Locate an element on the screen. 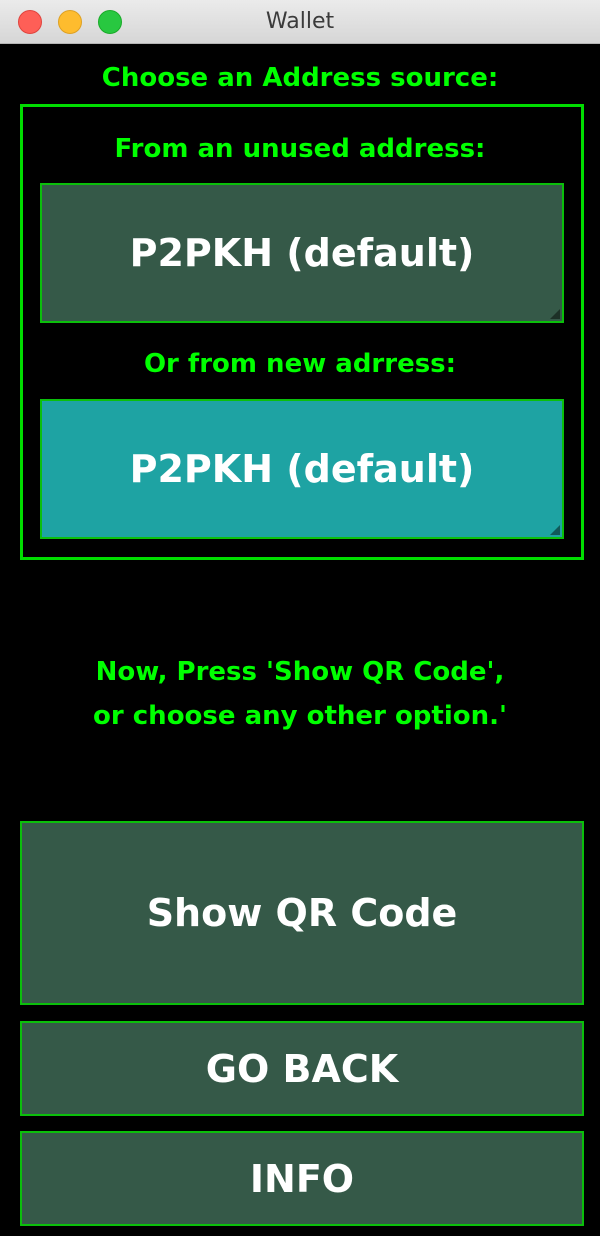 The height and width of the screenshot is (1236, 600). new-address-label: Or from new adrress: is located at coordinates (300, 364).